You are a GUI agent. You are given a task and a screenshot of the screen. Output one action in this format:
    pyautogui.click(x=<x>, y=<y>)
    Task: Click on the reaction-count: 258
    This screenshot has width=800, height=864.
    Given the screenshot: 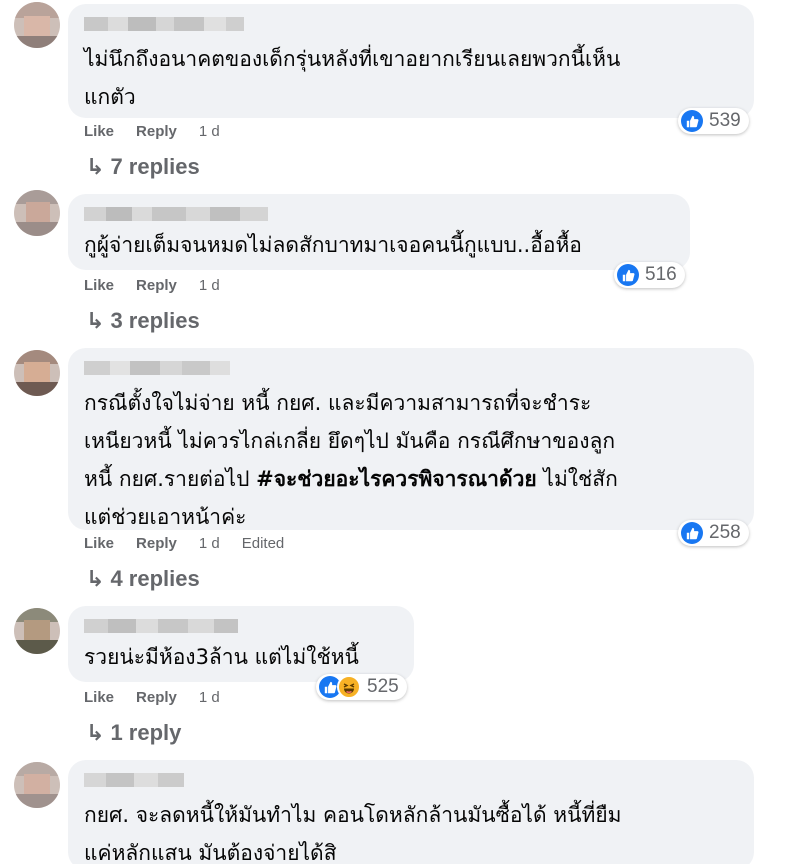 What is the action you would take?
    pyautogui.click(x=725, y=532)
    